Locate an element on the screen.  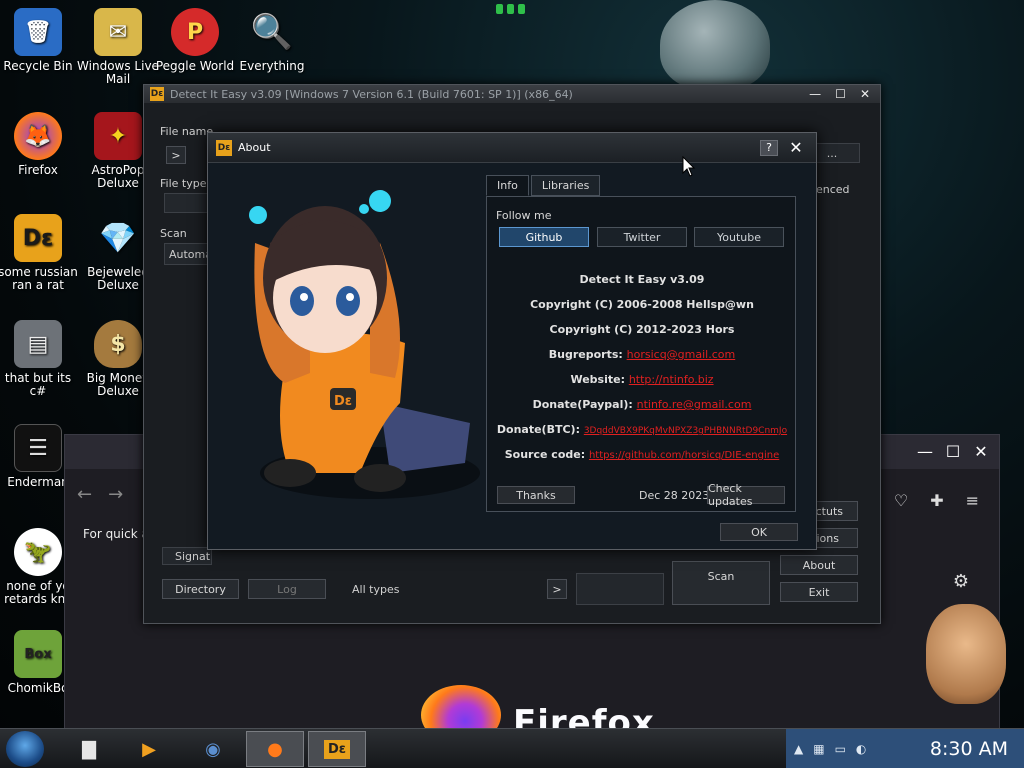
directory-button: Directory is located at coordinates (200, 589).